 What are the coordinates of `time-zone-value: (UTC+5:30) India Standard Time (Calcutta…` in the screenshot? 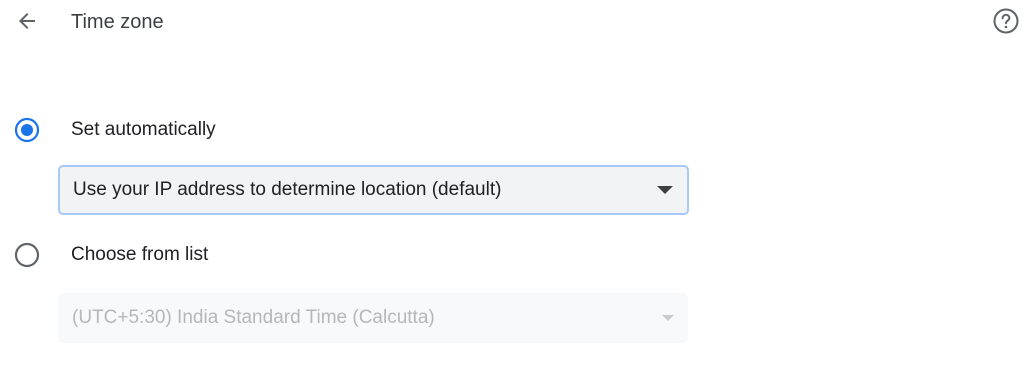 It's located at (253, 317).